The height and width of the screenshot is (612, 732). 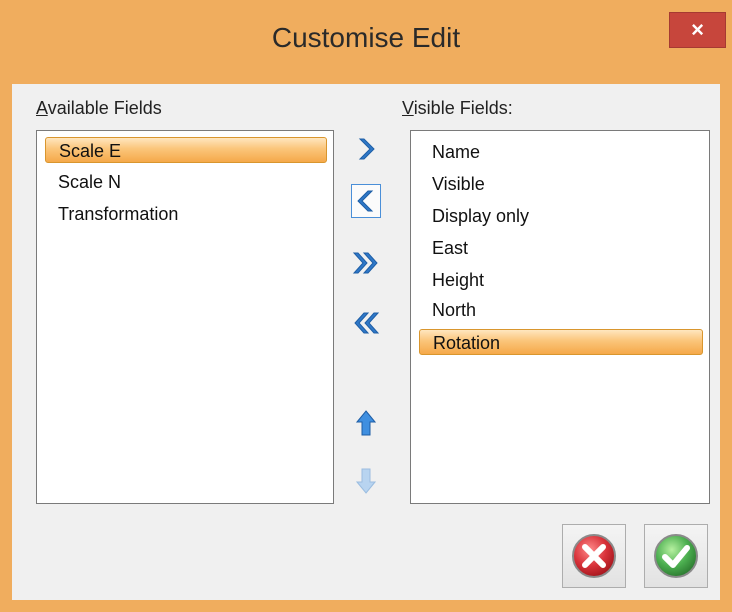 What do you see at coordinates (561, 152) in the screenshot?
I see `list-item-name: Name` at bounding box center [561, 152].